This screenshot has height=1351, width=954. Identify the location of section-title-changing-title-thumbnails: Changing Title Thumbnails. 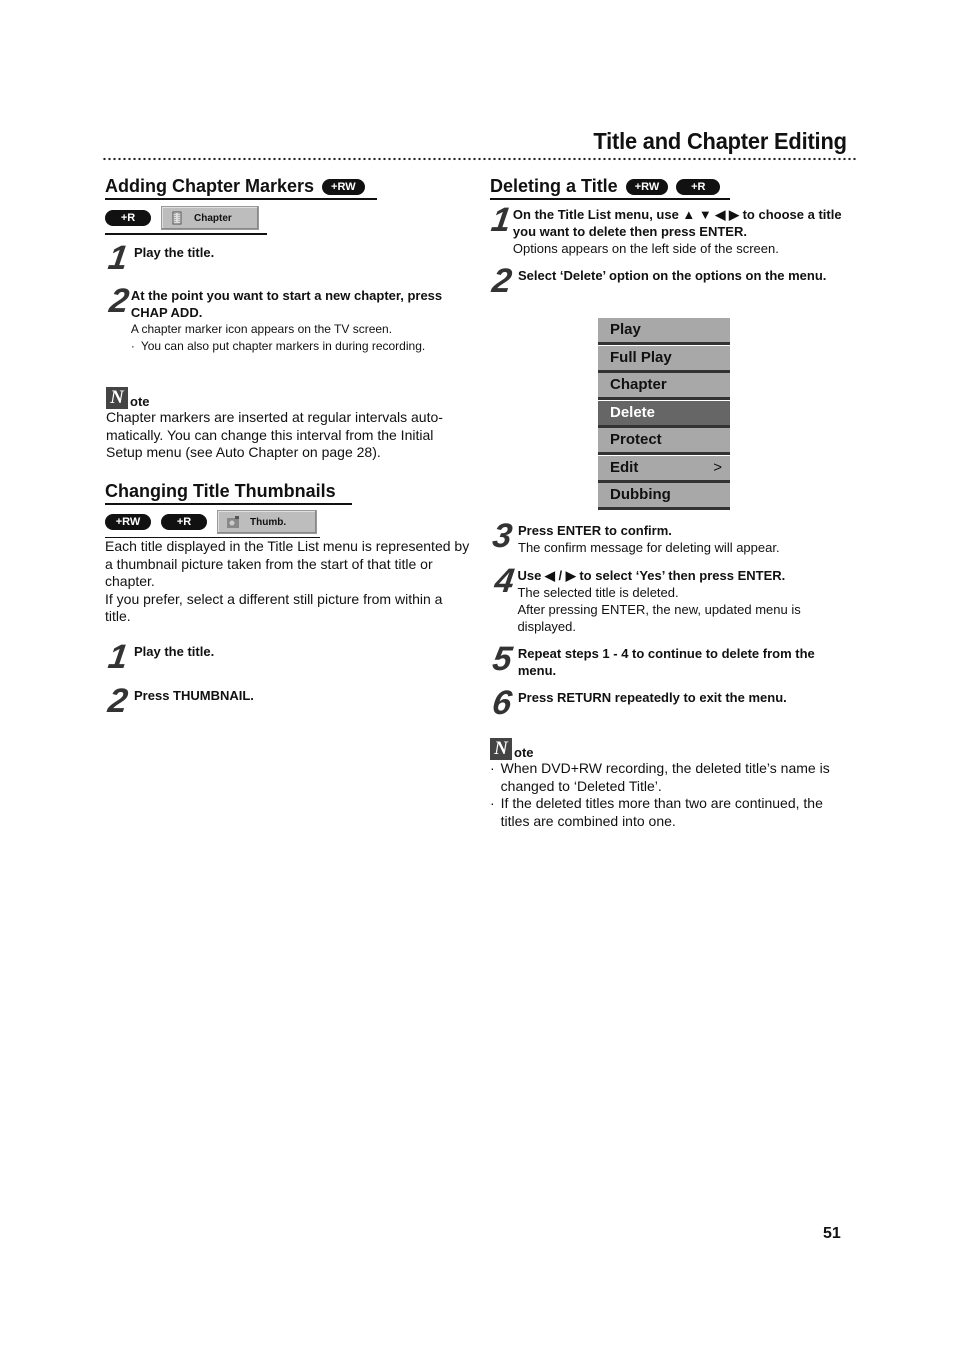
(228, 493).